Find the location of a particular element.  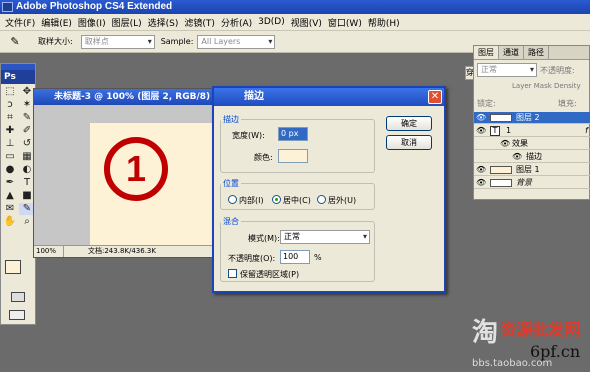

tab-layers: 图层 is located at coordinates (486, 52).